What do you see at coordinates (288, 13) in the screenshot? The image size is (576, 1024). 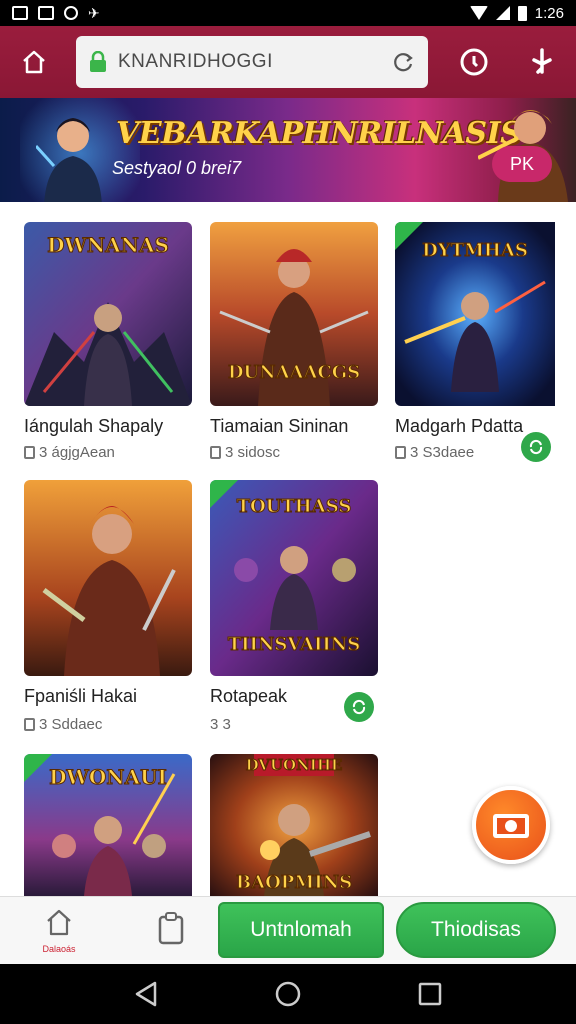 I see `status-bar: ✈ 1:26` at bounding box center [288, 13].